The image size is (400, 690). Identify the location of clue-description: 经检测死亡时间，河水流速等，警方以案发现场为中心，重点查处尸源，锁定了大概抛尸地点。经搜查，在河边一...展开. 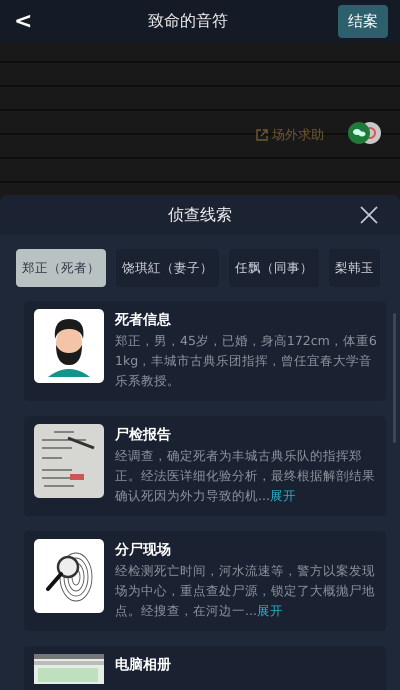
(245, 591).